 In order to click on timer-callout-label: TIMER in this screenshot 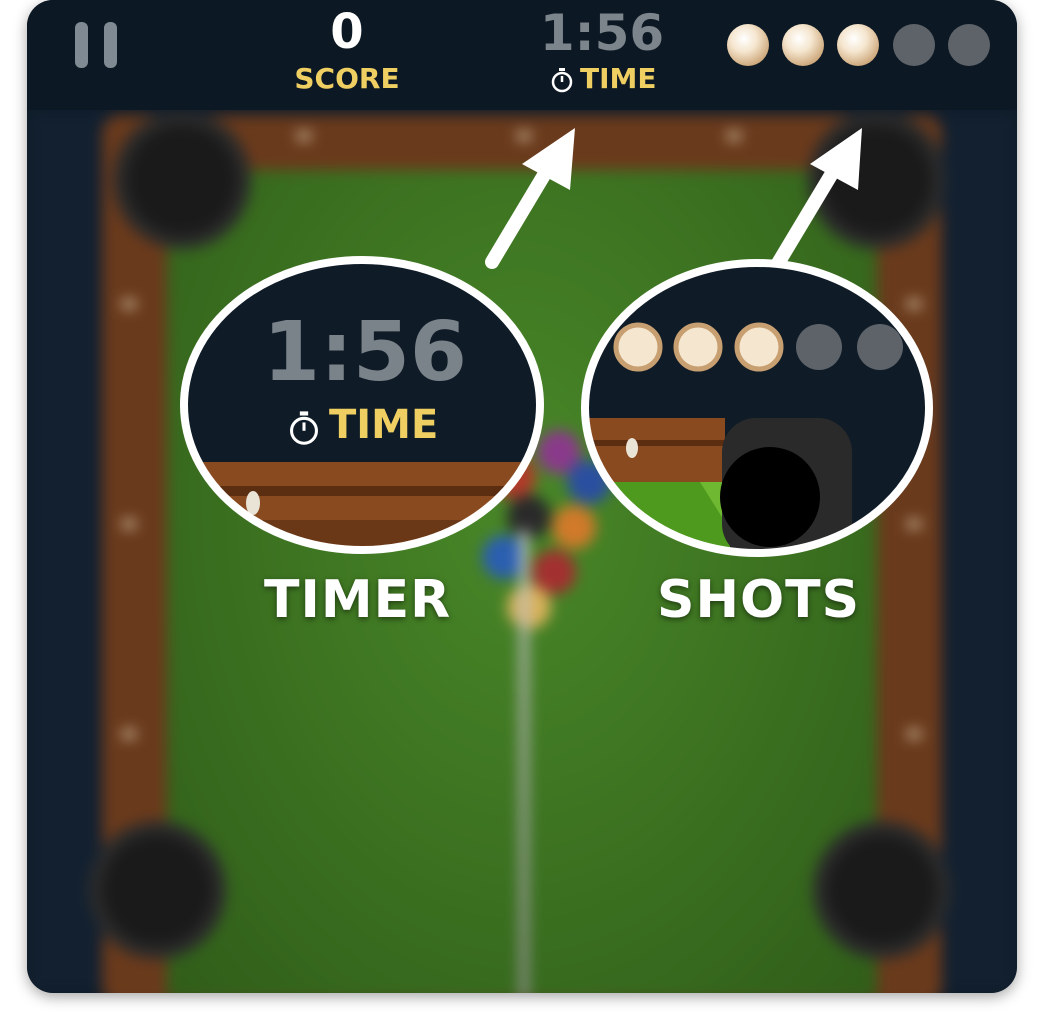, I will do `click(358, 600)`.